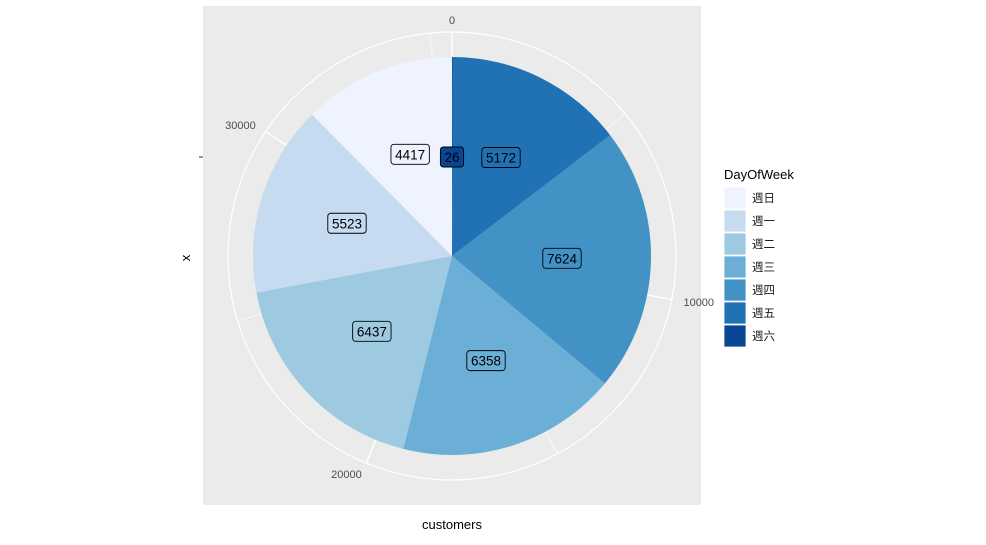  Describe the element at coordinates (749, 267) in the screenshot. I see `legend-item-4: 週三` at that location.